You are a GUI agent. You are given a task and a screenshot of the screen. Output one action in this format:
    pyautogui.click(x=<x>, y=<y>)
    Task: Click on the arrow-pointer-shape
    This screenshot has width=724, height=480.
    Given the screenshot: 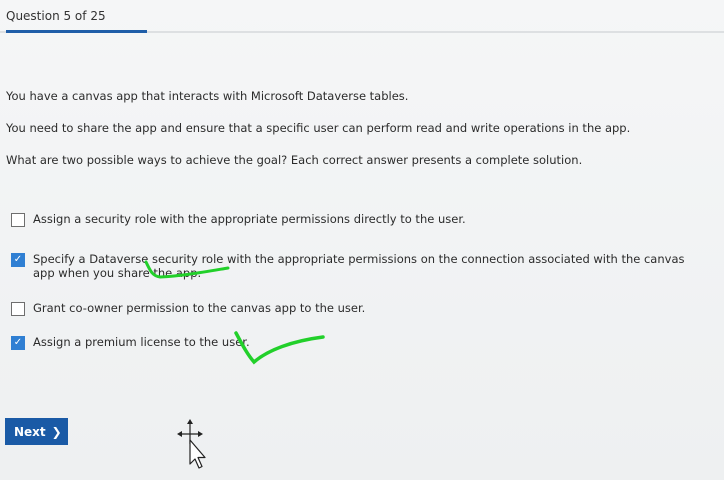 What is the action you would take?
    pyautogui.click(x=197, y=454)
    